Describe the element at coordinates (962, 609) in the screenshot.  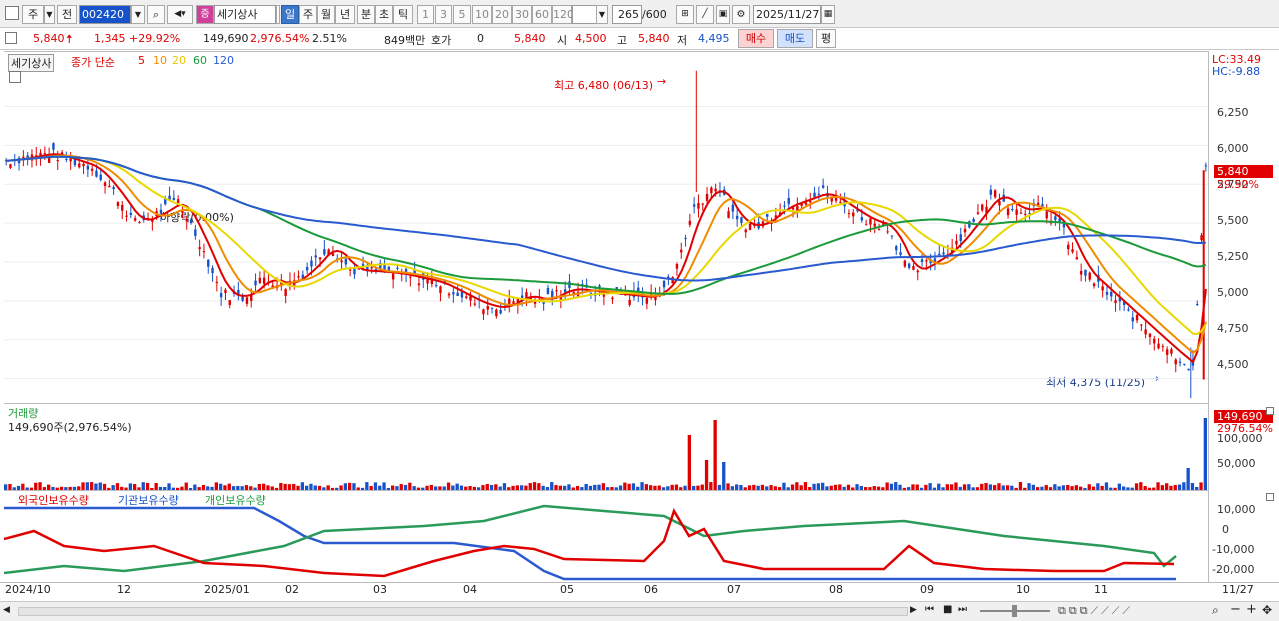
I see `last-icon: ⏭` at that location.